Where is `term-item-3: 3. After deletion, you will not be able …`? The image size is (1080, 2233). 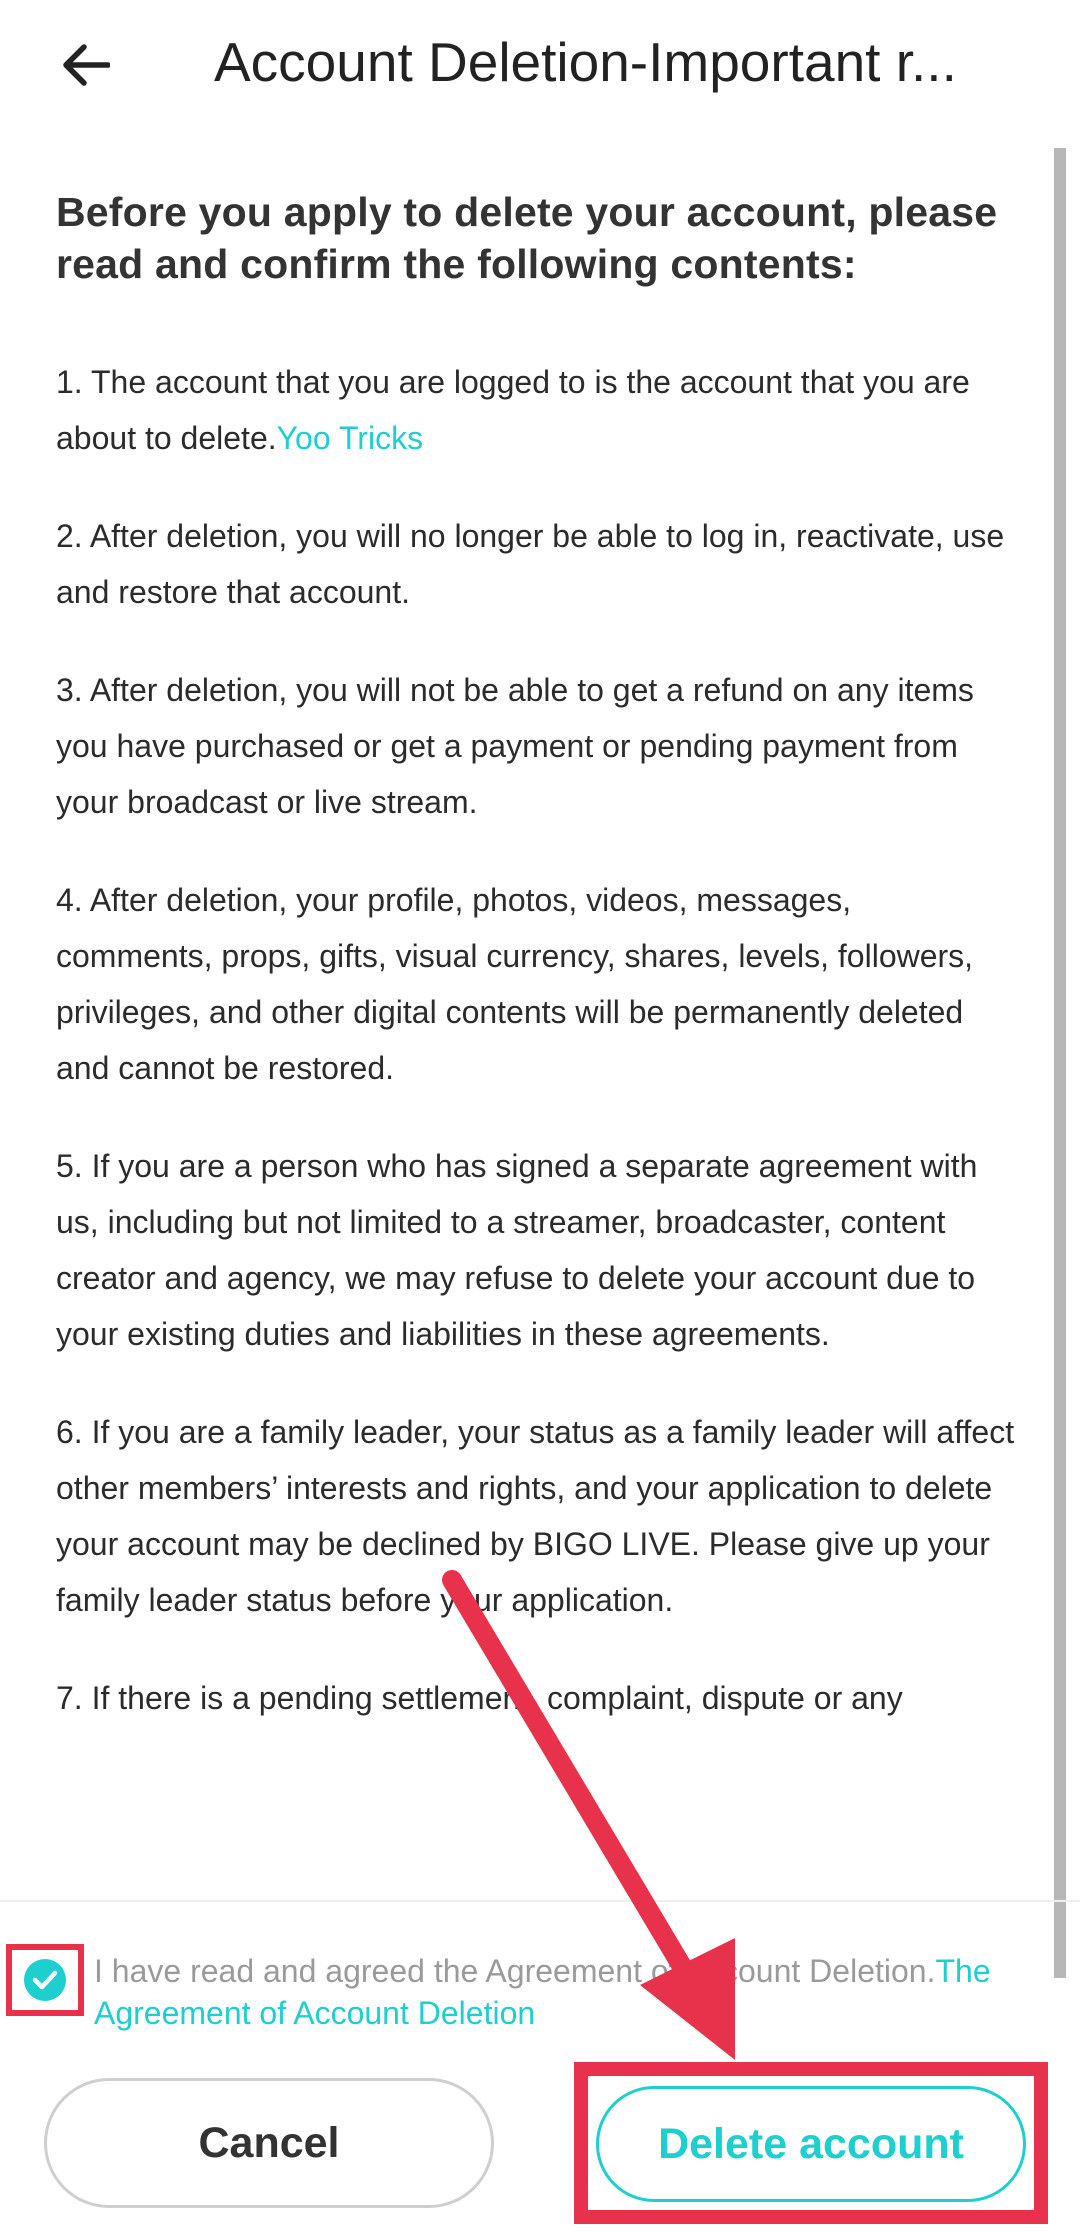
term-item-3: 3. After deletion, you will not be able … is located at coordinates (515, 746).